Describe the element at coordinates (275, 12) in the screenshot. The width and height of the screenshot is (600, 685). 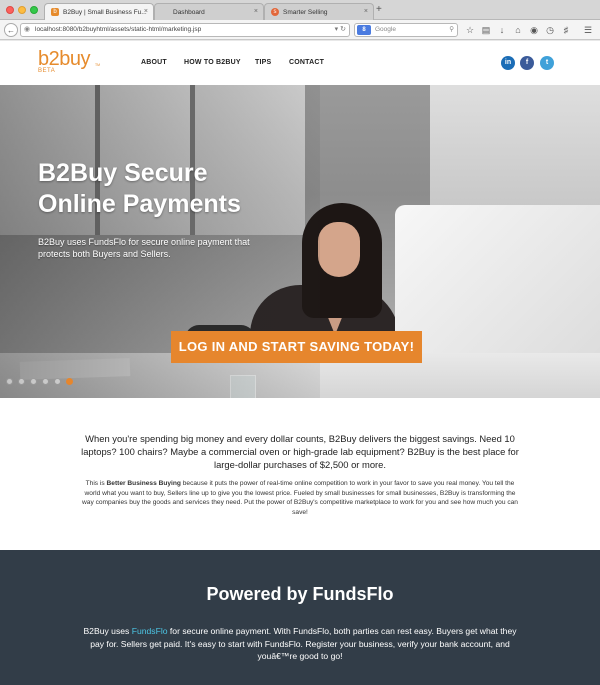
I see `smarter-selling-favicon-icon: s` at that location.